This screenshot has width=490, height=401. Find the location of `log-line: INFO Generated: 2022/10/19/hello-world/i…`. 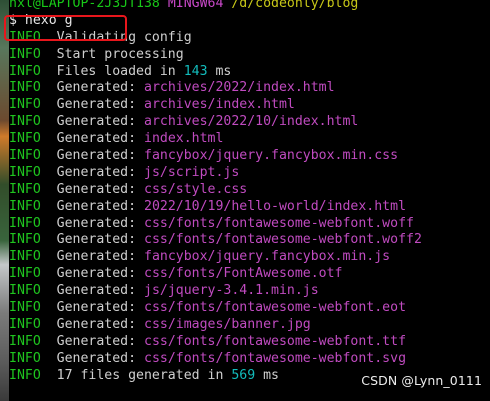

log-line: INFO Generated: 2022/10/19/hello-world/i… is located at coordinates (249, 207).